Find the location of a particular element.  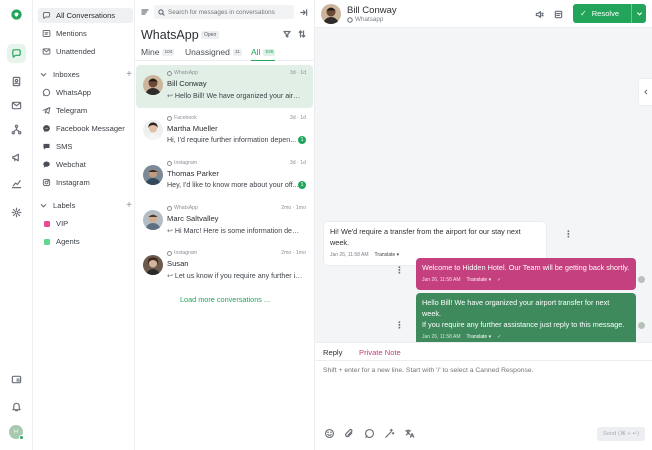

tab-count: 536 is located at coordinates (269, 52).